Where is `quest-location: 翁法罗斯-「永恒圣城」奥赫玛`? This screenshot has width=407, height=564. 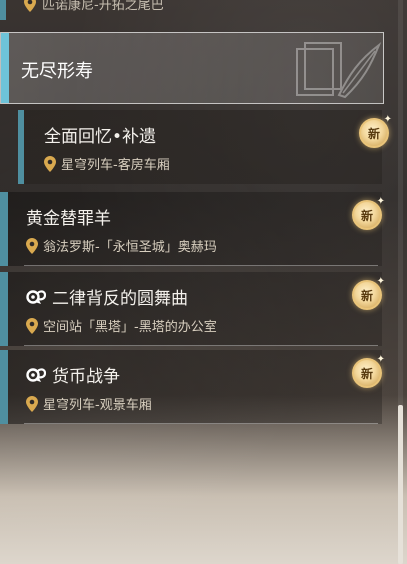
quest-location: 翁法罗斯-「永恒圣城」奥赫玛 is located at coordinates (130, 247).